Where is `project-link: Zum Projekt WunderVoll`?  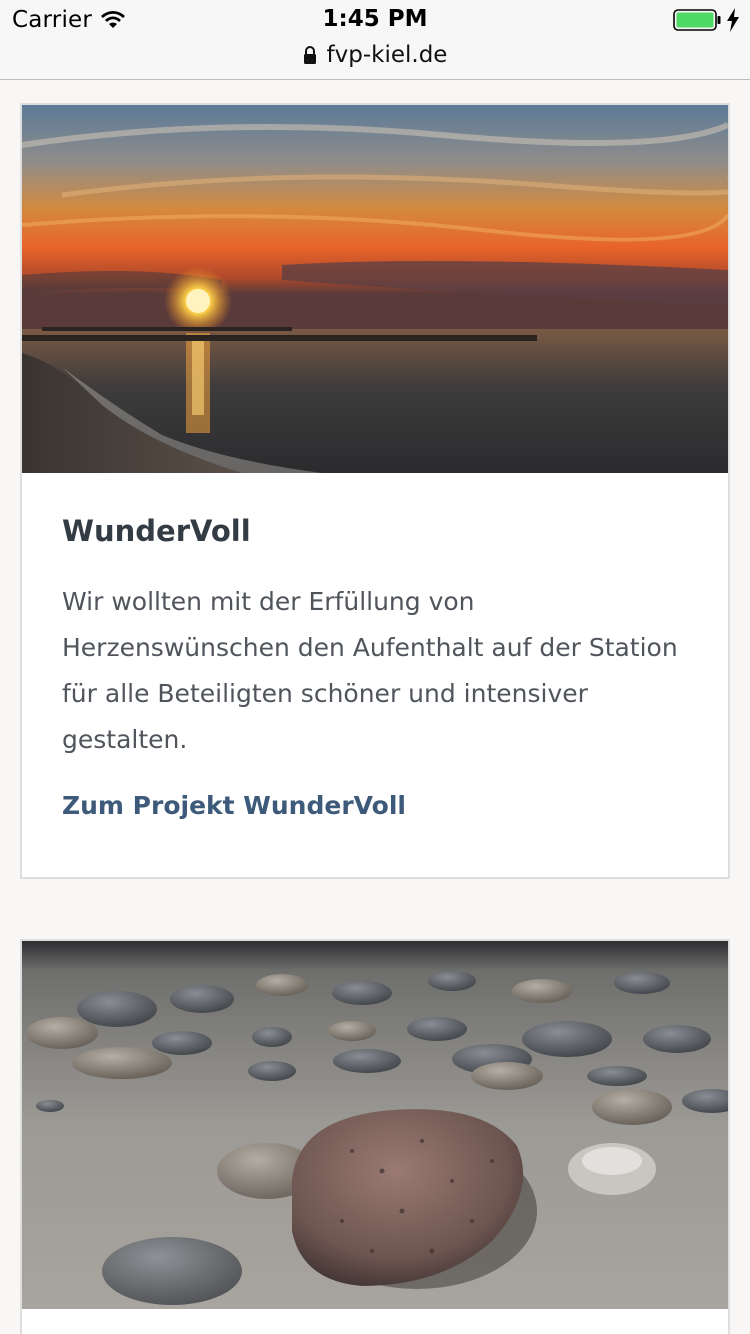
project-link: Zum Projekt WunderVoll is located at coordinates (234, 805).